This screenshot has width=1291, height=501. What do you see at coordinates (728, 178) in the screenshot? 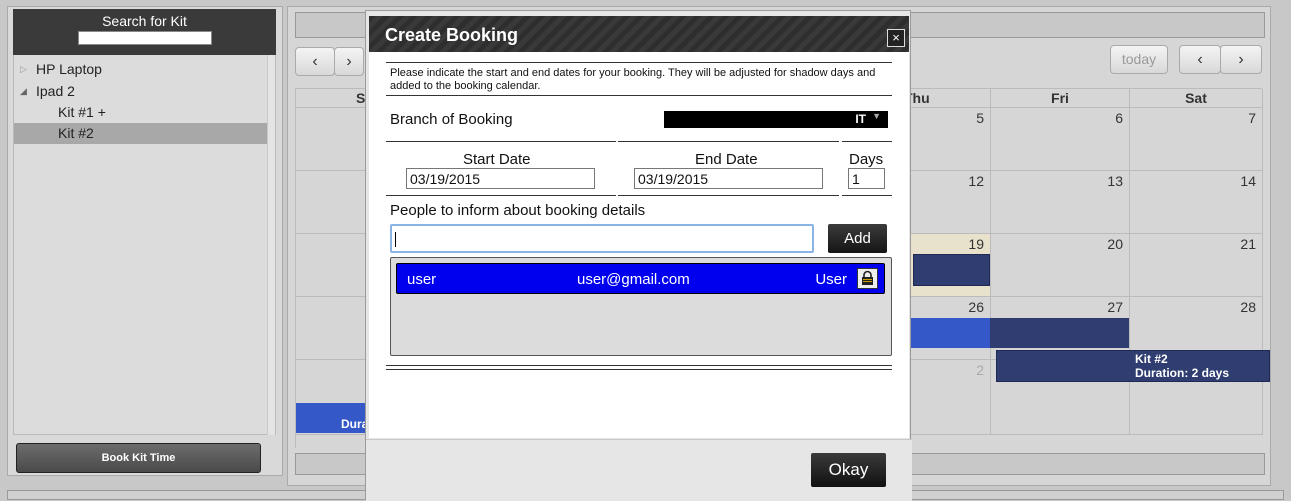
I see `end-date-input` at bounding box center [728, 178].